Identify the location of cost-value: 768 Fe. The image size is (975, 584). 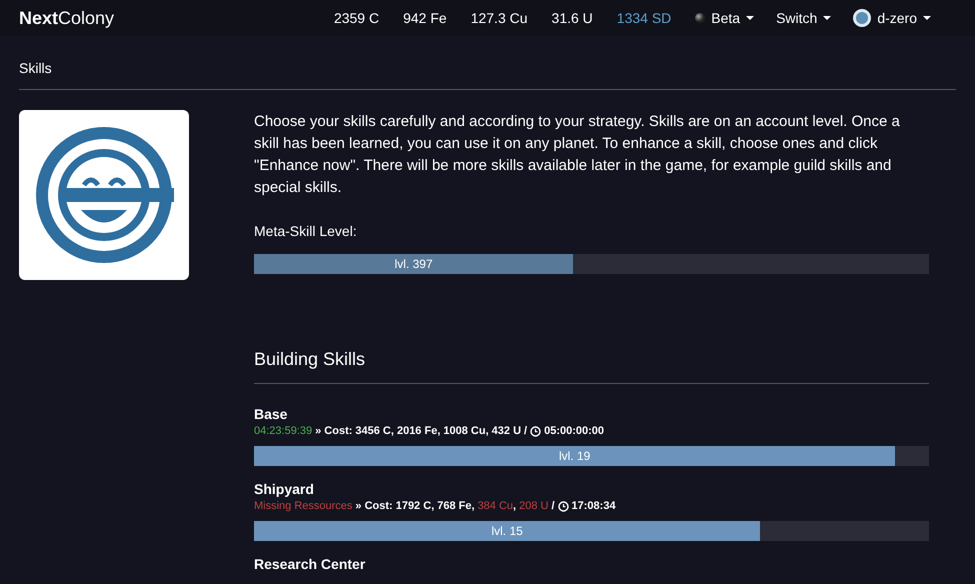
(454, 506).